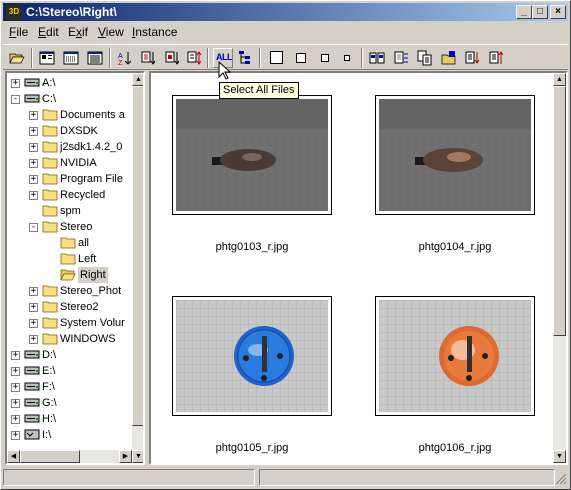  Describe the element at coordinates (102, 32) in the screenshot. I see `menu-view-key: V` at that location.